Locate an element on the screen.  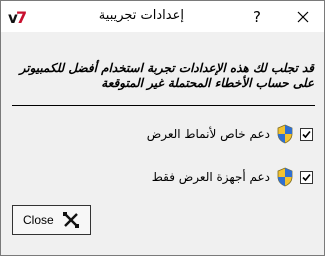
checkbox-display-devices is located at coordinates (306, 177).